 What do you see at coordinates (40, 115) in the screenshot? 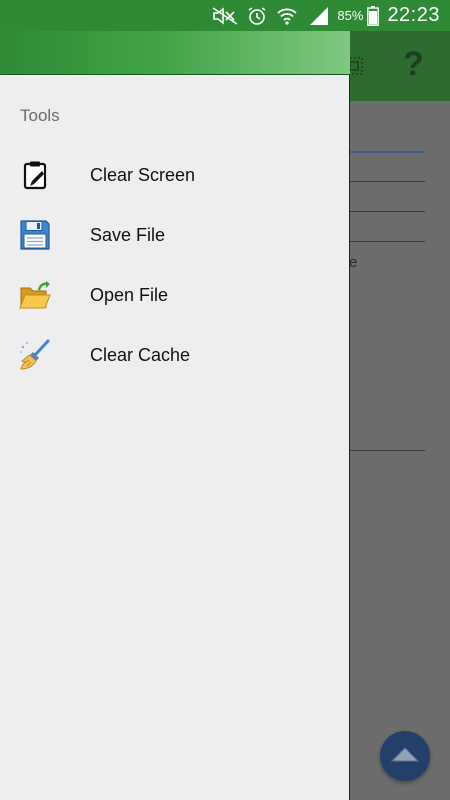
I see `section-title: Tools` at bounding box center [40, 115].